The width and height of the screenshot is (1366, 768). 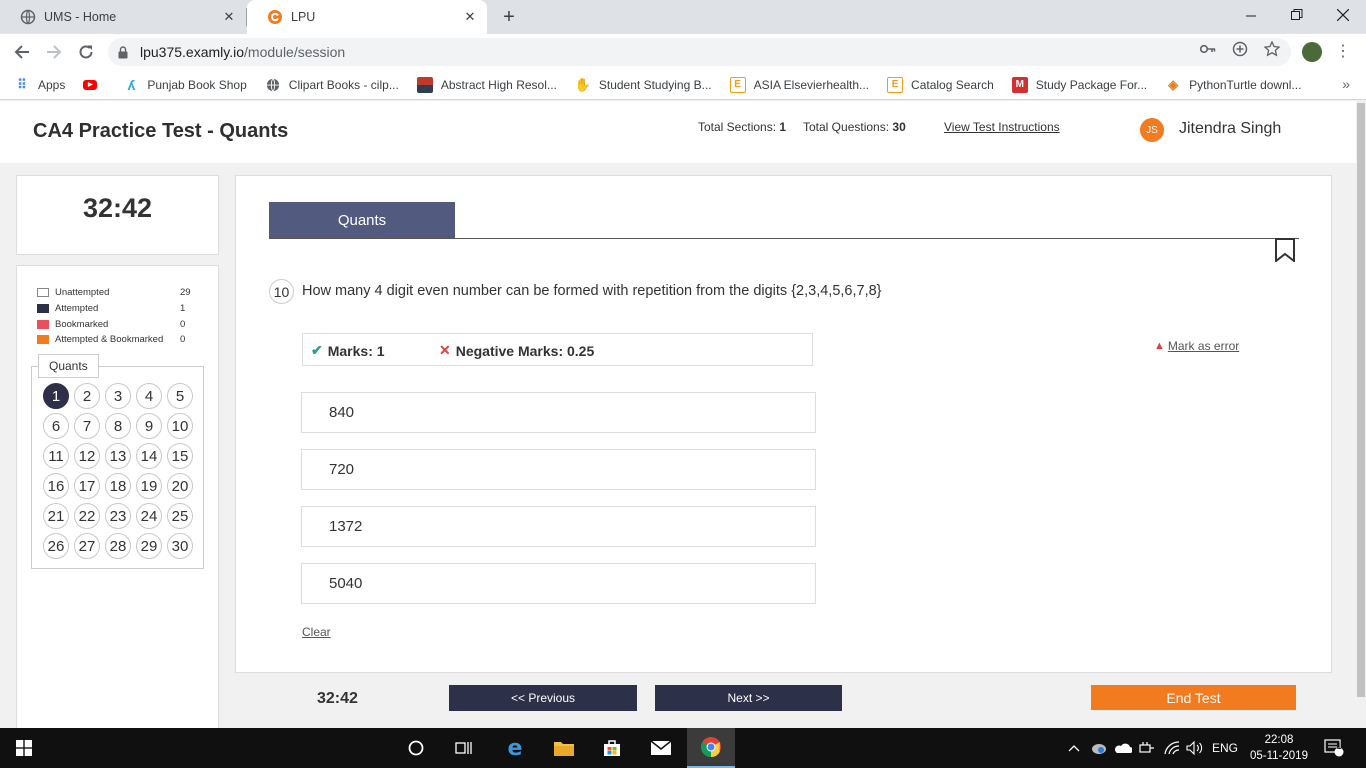 I want to click on volume-icon, so click(x=1195, y=748).